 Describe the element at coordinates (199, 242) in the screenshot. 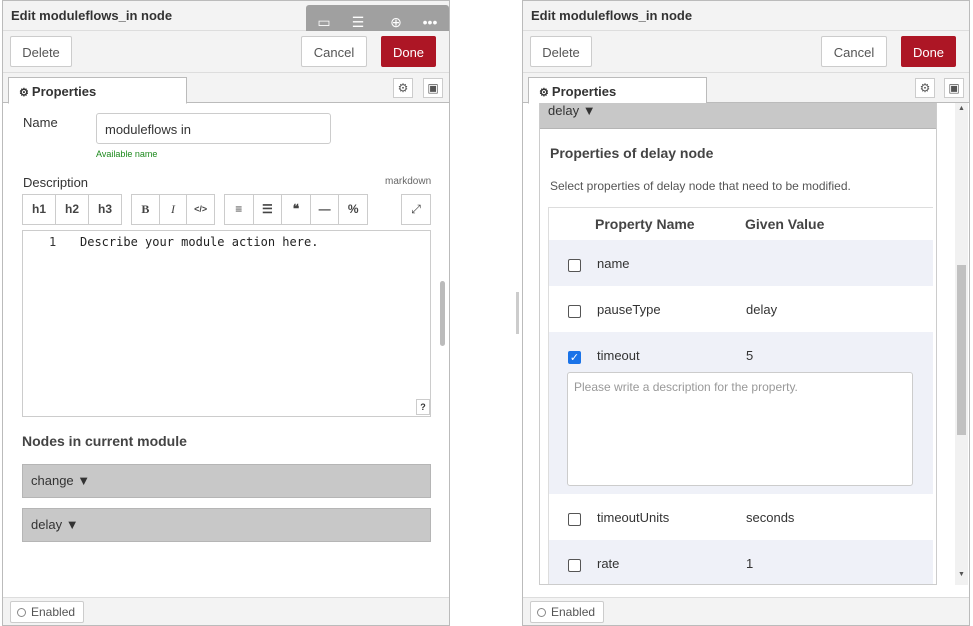

I see `editor-text: Describe your module action here.` at that location.